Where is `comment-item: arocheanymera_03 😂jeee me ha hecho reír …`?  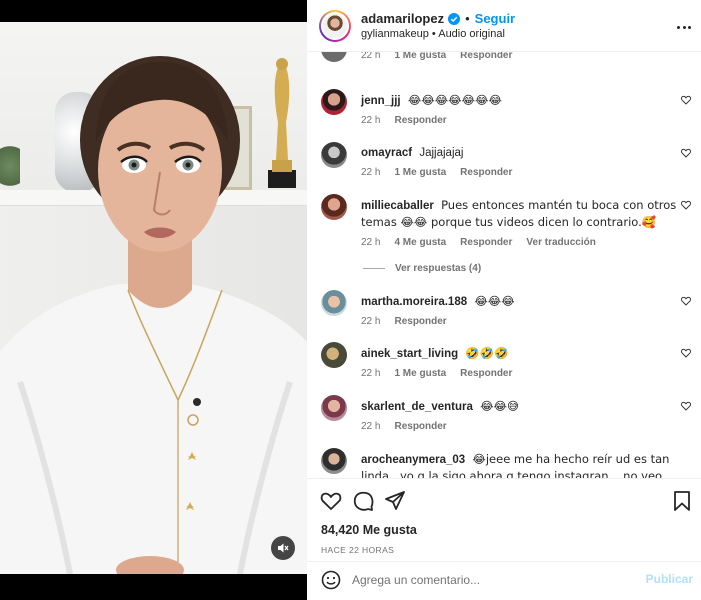 comment-item: arocheanymera_03 😂jeee me ha hecho reír … is located at coordinates (506, 463).